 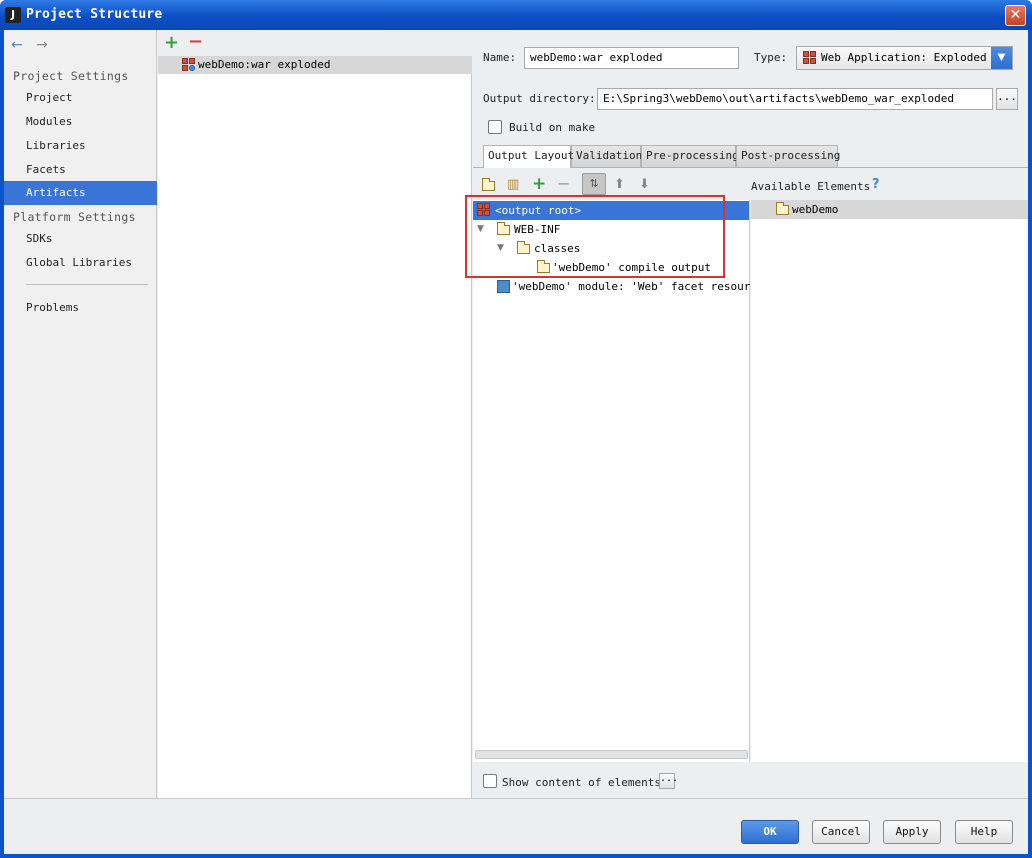 I want to click on show-content-label: Show content of elements, so click(x=581, y=782).